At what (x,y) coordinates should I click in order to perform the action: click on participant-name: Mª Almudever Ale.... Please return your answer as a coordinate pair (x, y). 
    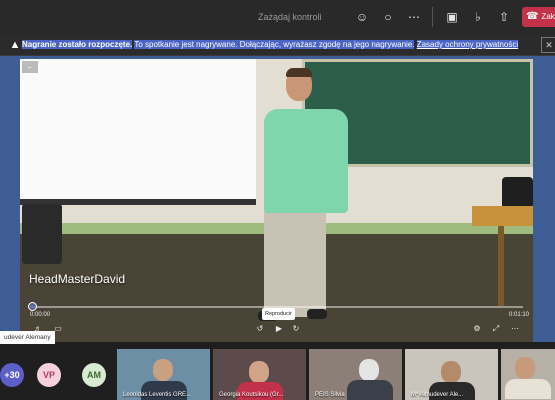
    Looking at the image, I should click on (437, 395).